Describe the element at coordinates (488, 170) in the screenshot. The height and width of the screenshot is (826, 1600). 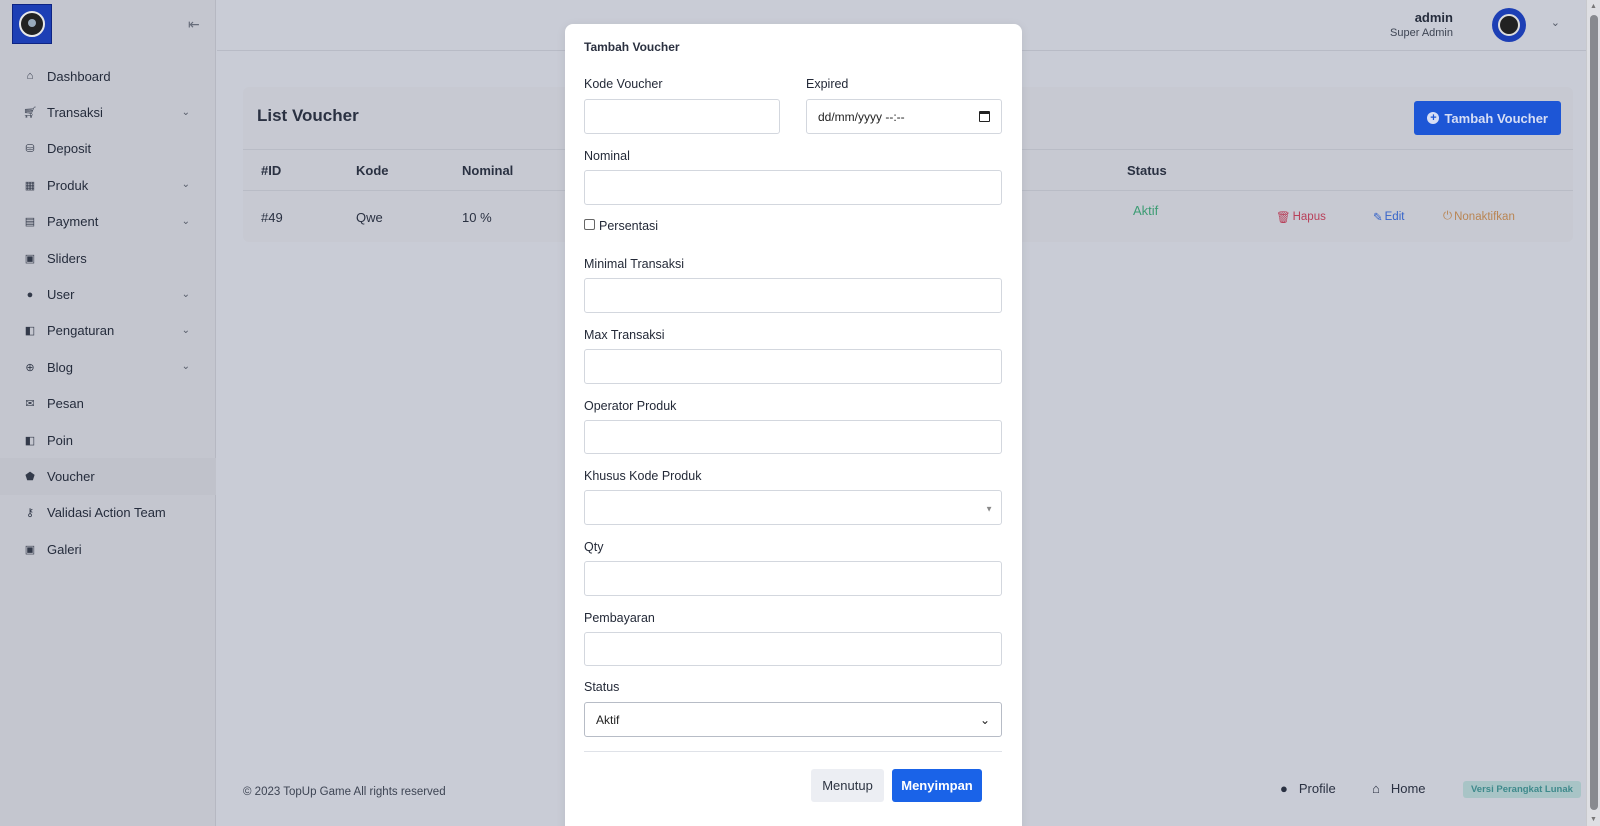
I see `column-header-nominal: Nominal` at that location.